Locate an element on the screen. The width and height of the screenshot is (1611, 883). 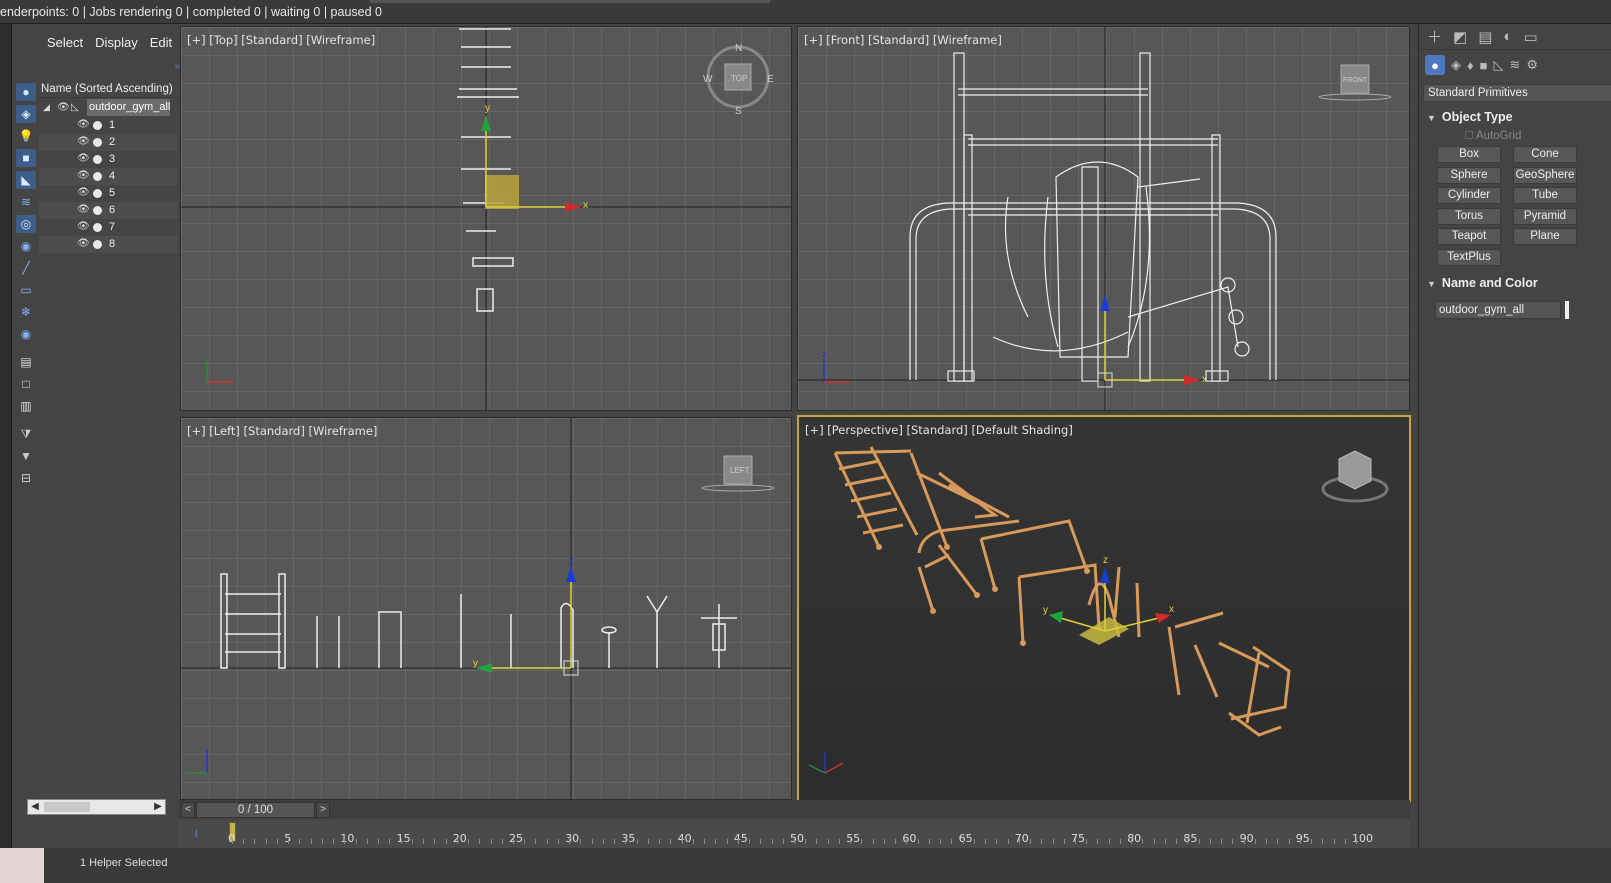
hierarchy-tab-icon: ▤ is located at coordinates (1485, 37).